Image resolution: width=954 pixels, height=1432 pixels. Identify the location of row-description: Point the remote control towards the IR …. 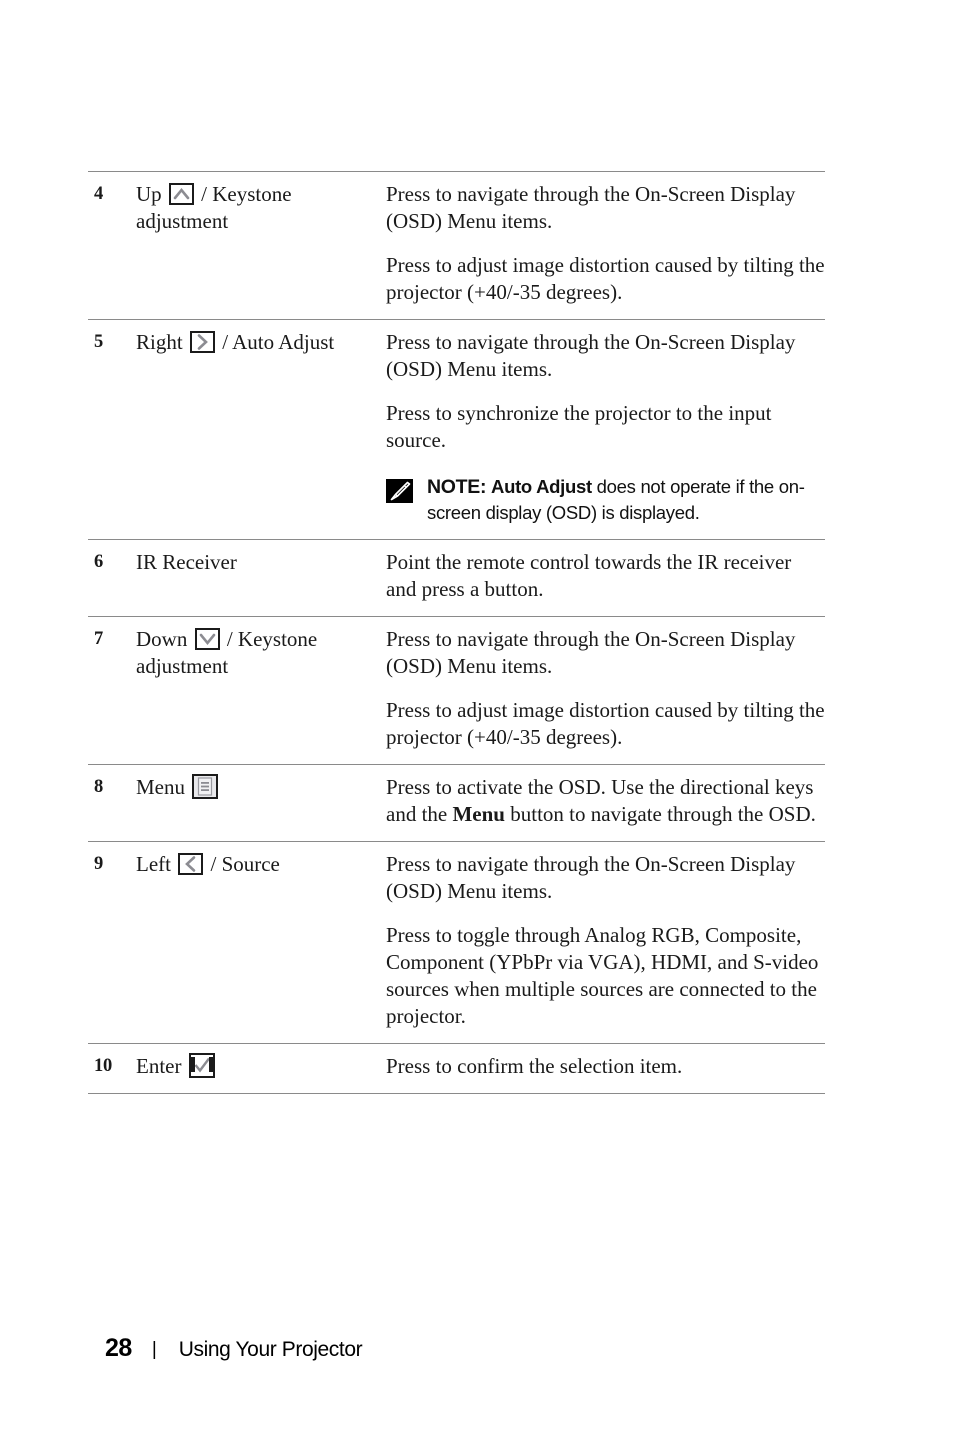
(603, 578).